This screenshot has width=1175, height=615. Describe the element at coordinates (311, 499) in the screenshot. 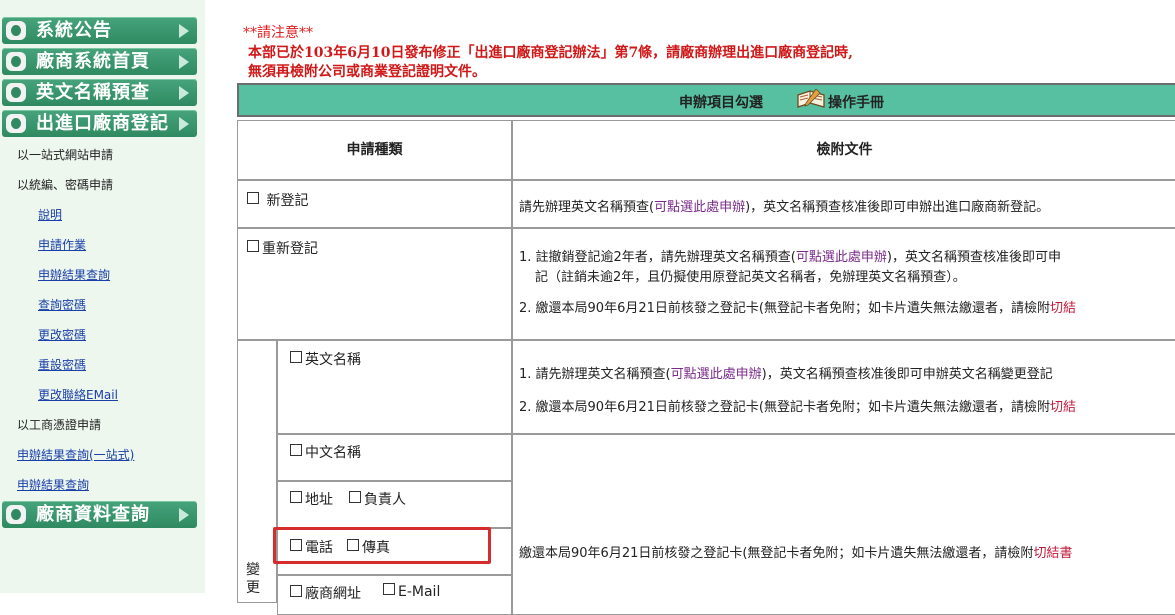

I see `address-option: 地址` at that location.